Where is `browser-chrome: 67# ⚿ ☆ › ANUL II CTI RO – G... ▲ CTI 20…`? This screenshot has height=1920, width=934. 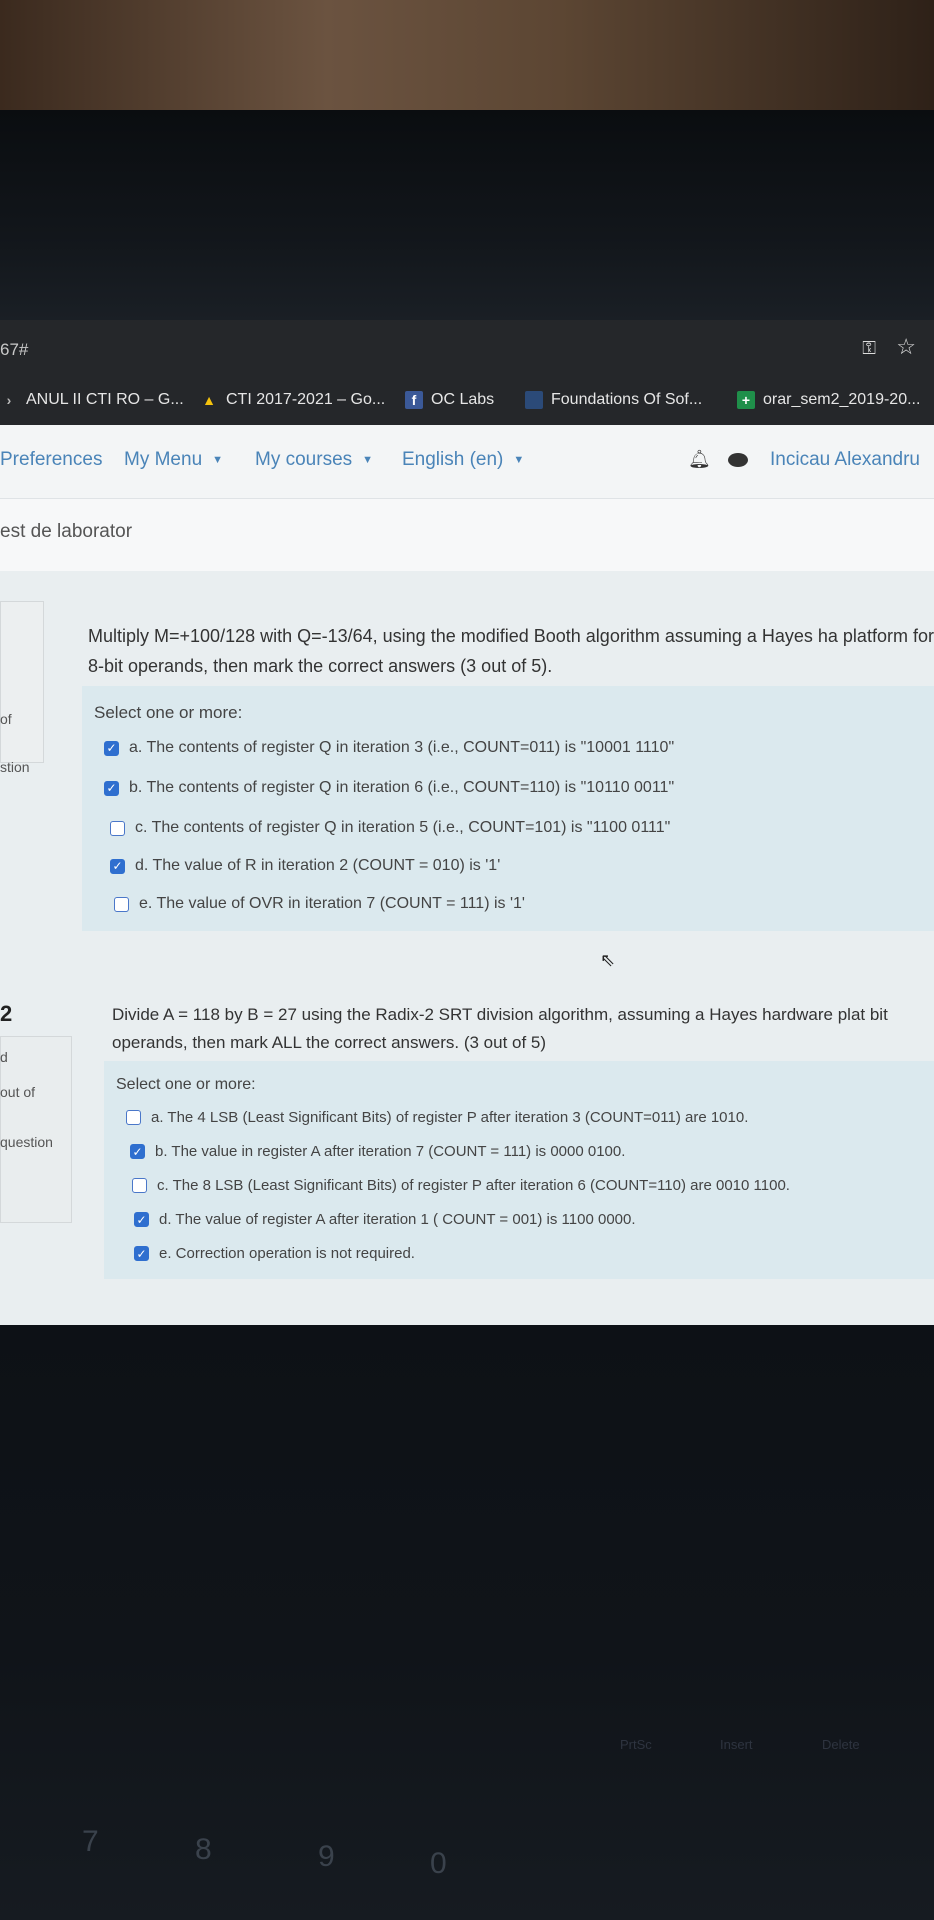 browser-chrome: 67# ⚿ ☆ › ANUL II CTI RO – G... ▲ CTI 20… is located at coordinates (467, 372).